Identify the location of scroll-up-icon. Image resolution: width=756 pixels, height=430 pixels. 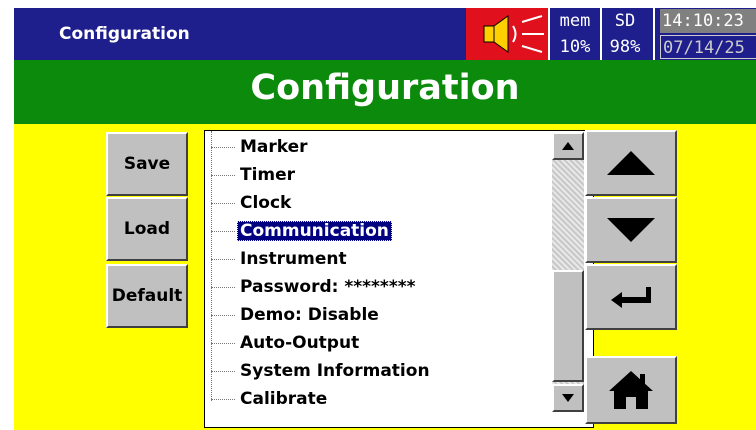
(568, 146).